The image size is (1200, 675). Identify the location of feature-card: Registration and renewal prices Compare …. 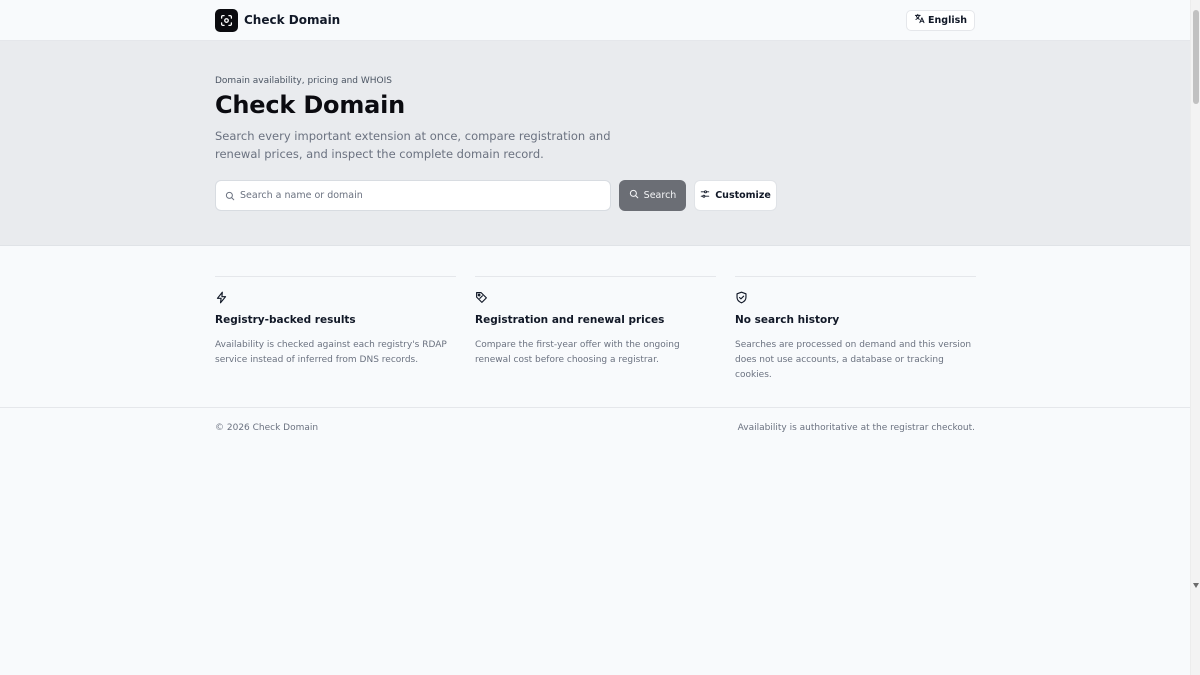
(595, 329).